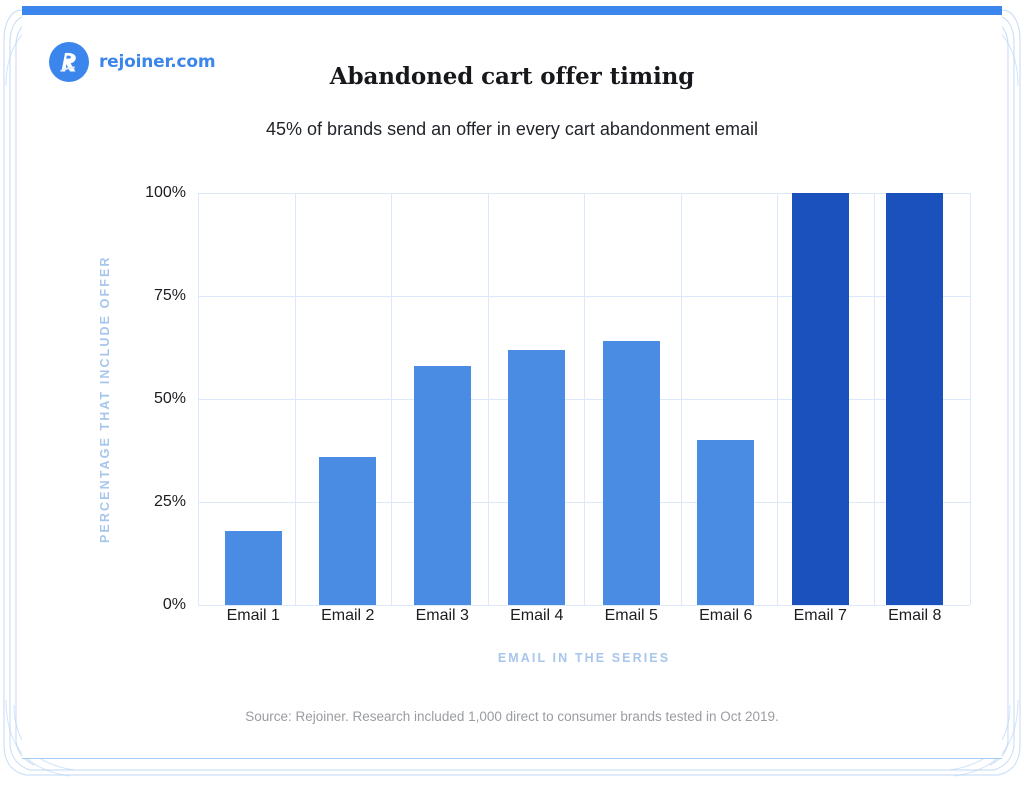  What do you see at coordinates (348, 615) in the screenshot?
I see `x-axis-tick-label: Email 2` at bounding box center [348, 615].